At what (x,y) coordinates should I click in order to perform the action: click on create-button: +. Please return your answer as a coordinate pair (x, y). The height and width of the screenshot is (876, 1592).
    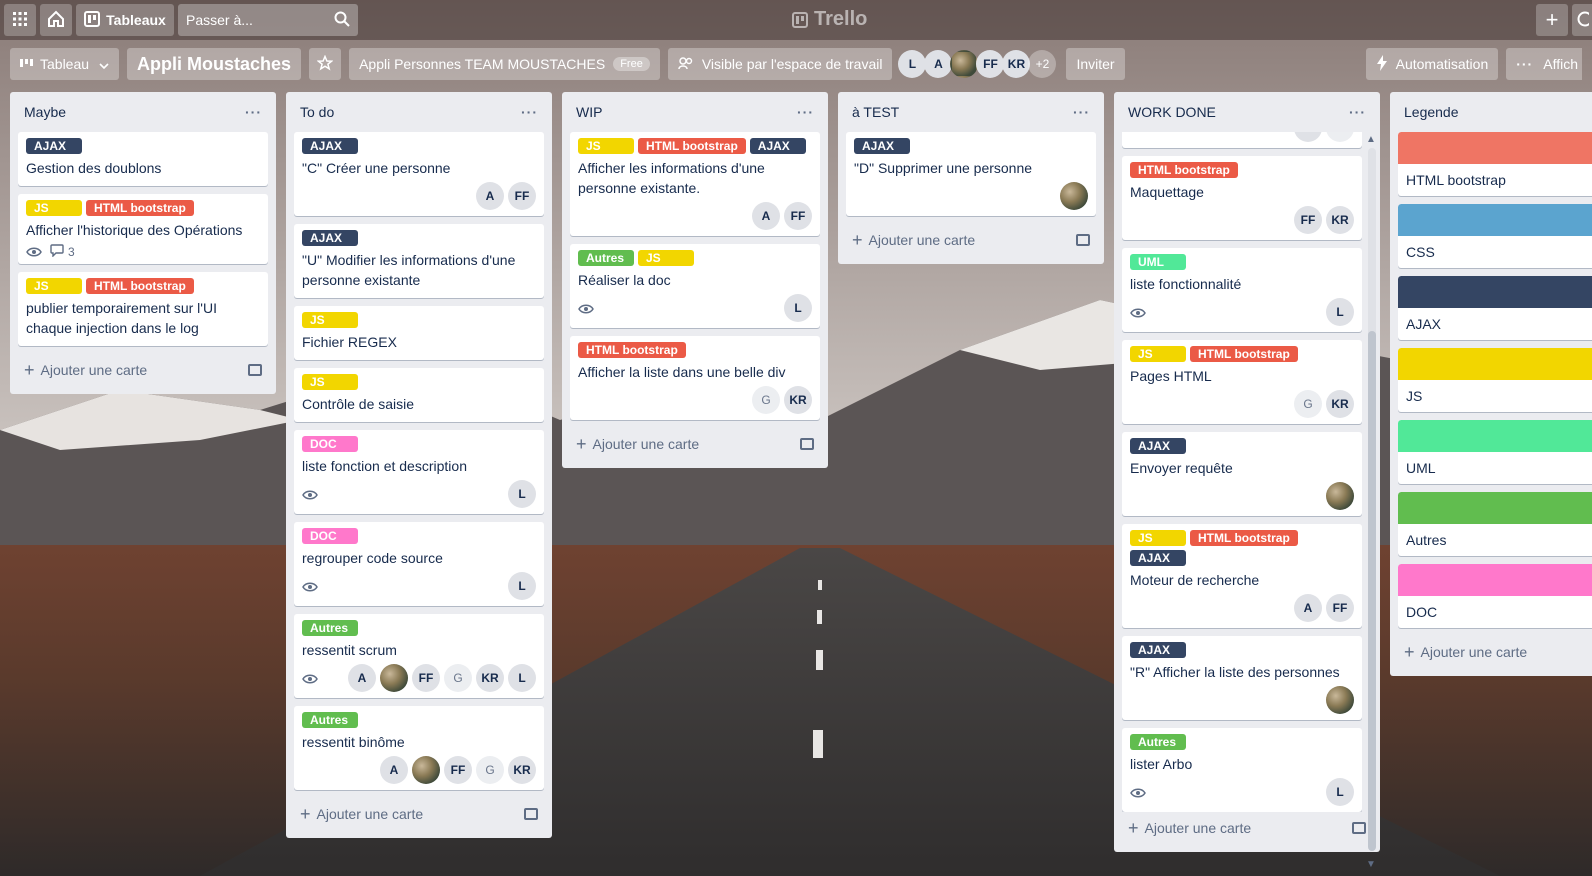
    Looking at the image, I should click on (1552, 20).